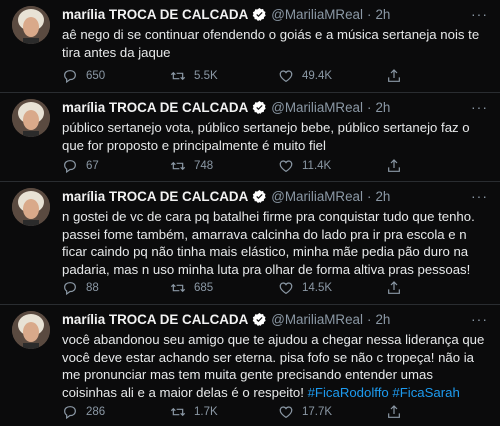 The image size is (500, 426). Describe the element at coordinates (224, 412) in the screenshot. I see `retweet-button: 1.7K` at that location.